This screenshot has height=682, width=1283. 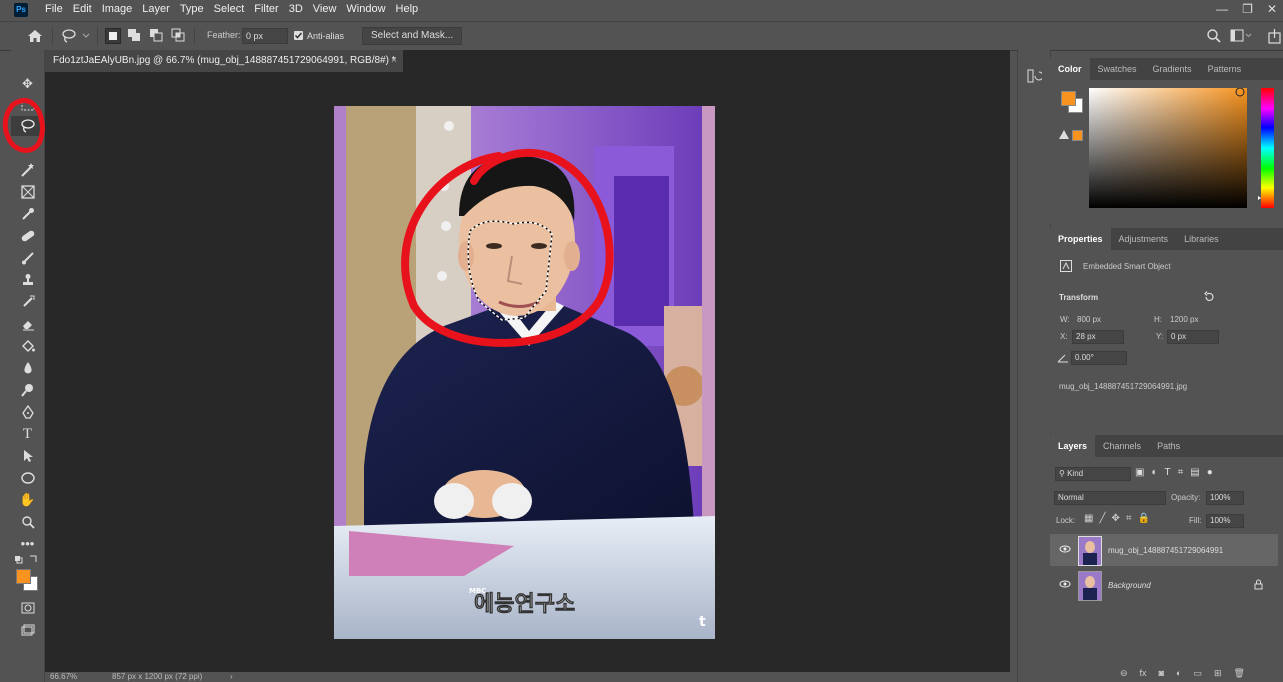 What do you see at coordinates (27, 192) in the screenshot?
I see `crop-frame-tool-icon` at bounding box center [27, 192].